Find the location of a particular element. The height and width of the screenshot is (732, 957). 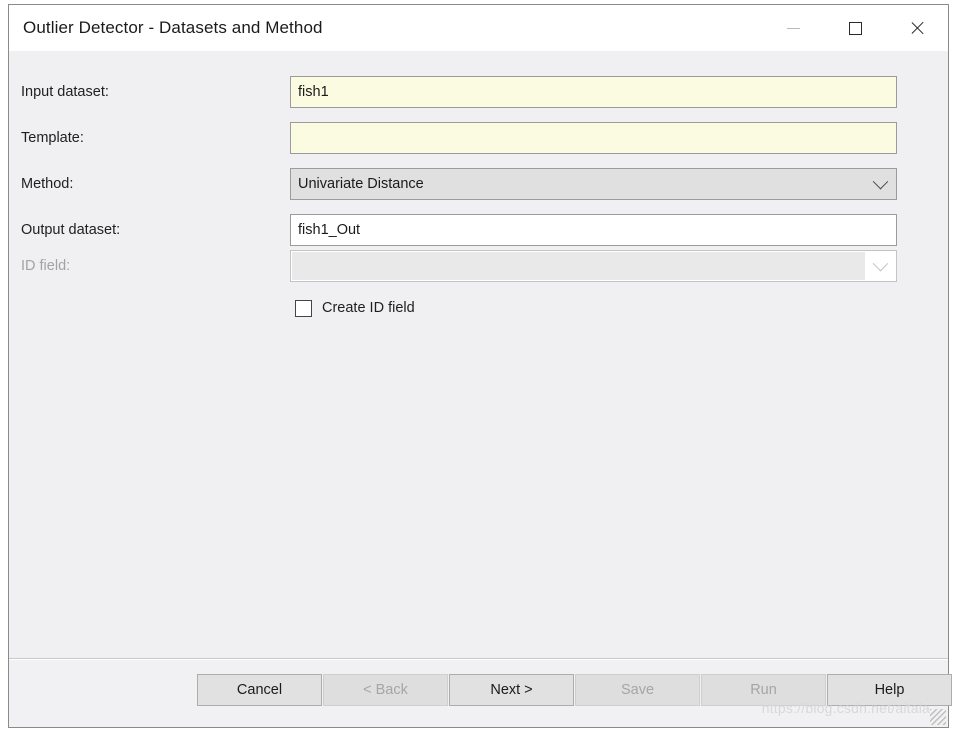

label-output-dataset: Output dataset: is located at coordinates (71, 230).